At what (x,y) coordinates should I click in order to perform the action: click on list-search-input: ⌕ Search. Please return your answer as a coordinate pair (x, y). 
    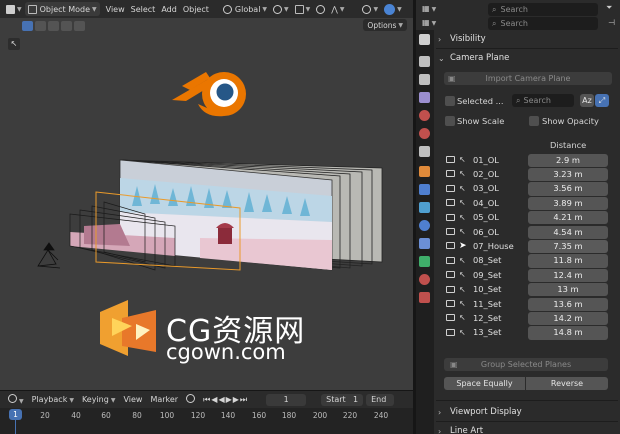
    Looking at the image, I should click on (543, 100).